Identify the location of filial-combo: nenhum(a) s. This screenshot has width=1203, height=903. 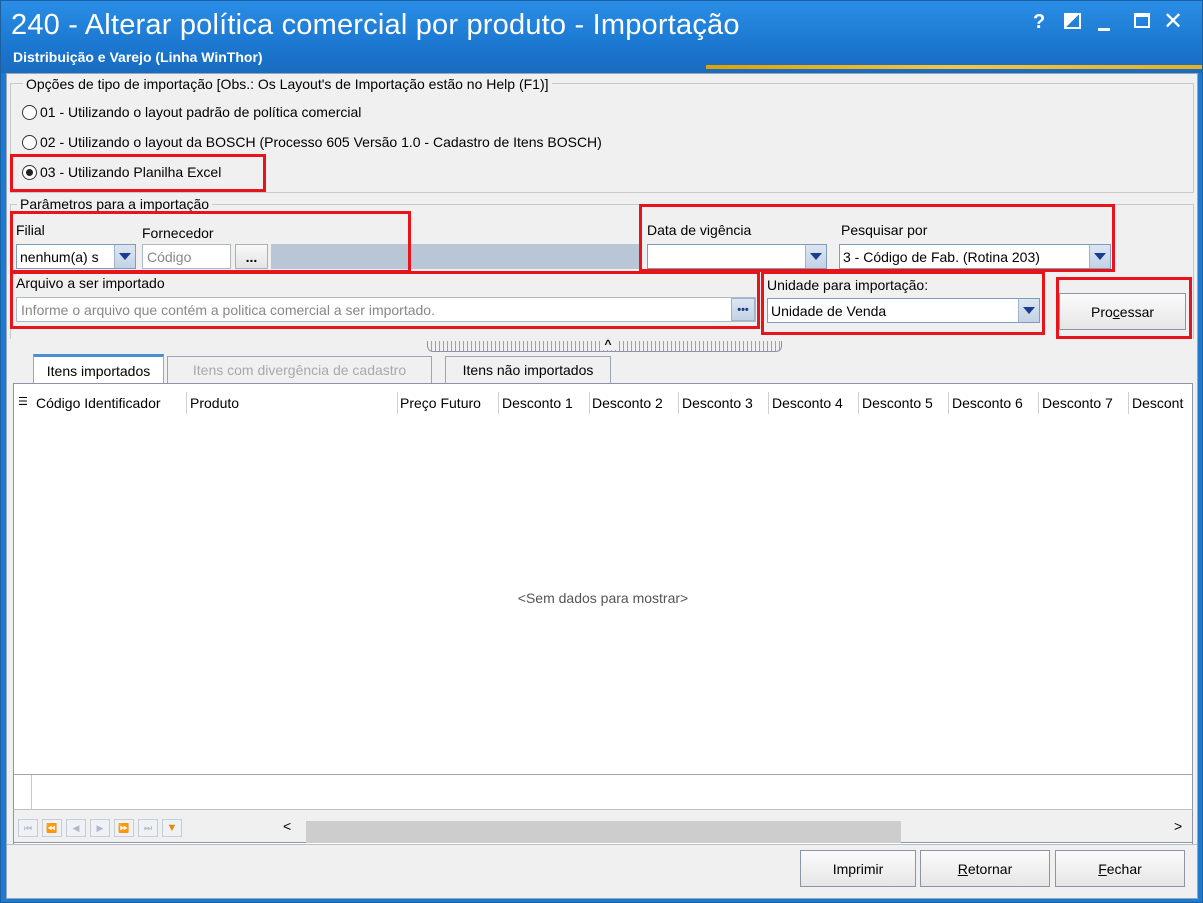
(76, 256).